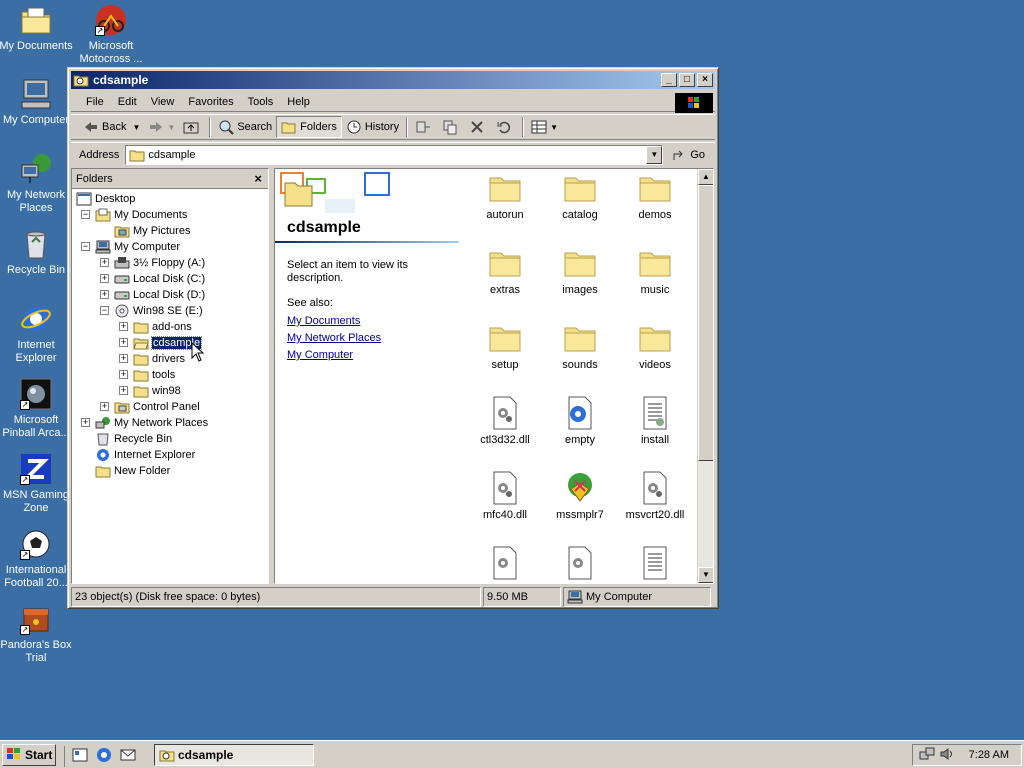  I want to click on internet-explorer-icon, so click(104, 756).